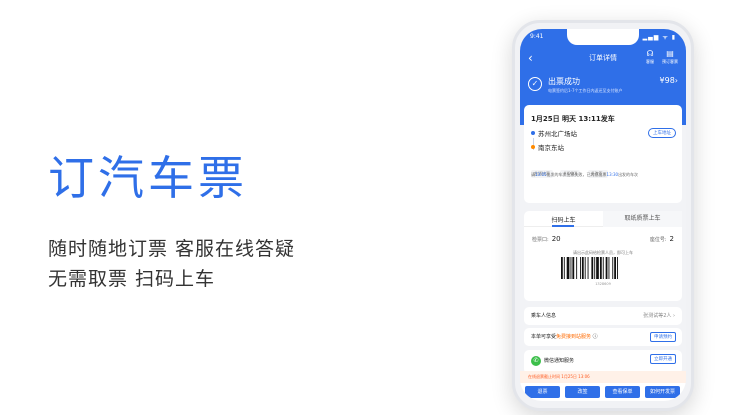 Image resolution: width=740 pixels, height=415 pixels. I want to click on passenger-info-value: 张测试等2人 ›, so click(659, 316).